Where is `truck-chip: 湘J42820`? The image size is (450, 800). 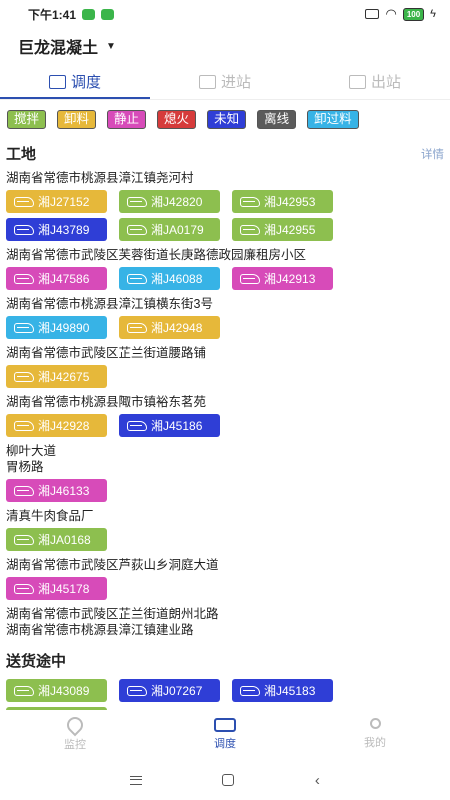
truck-chip: 湘J42820 is located at coordinates (169, 201).